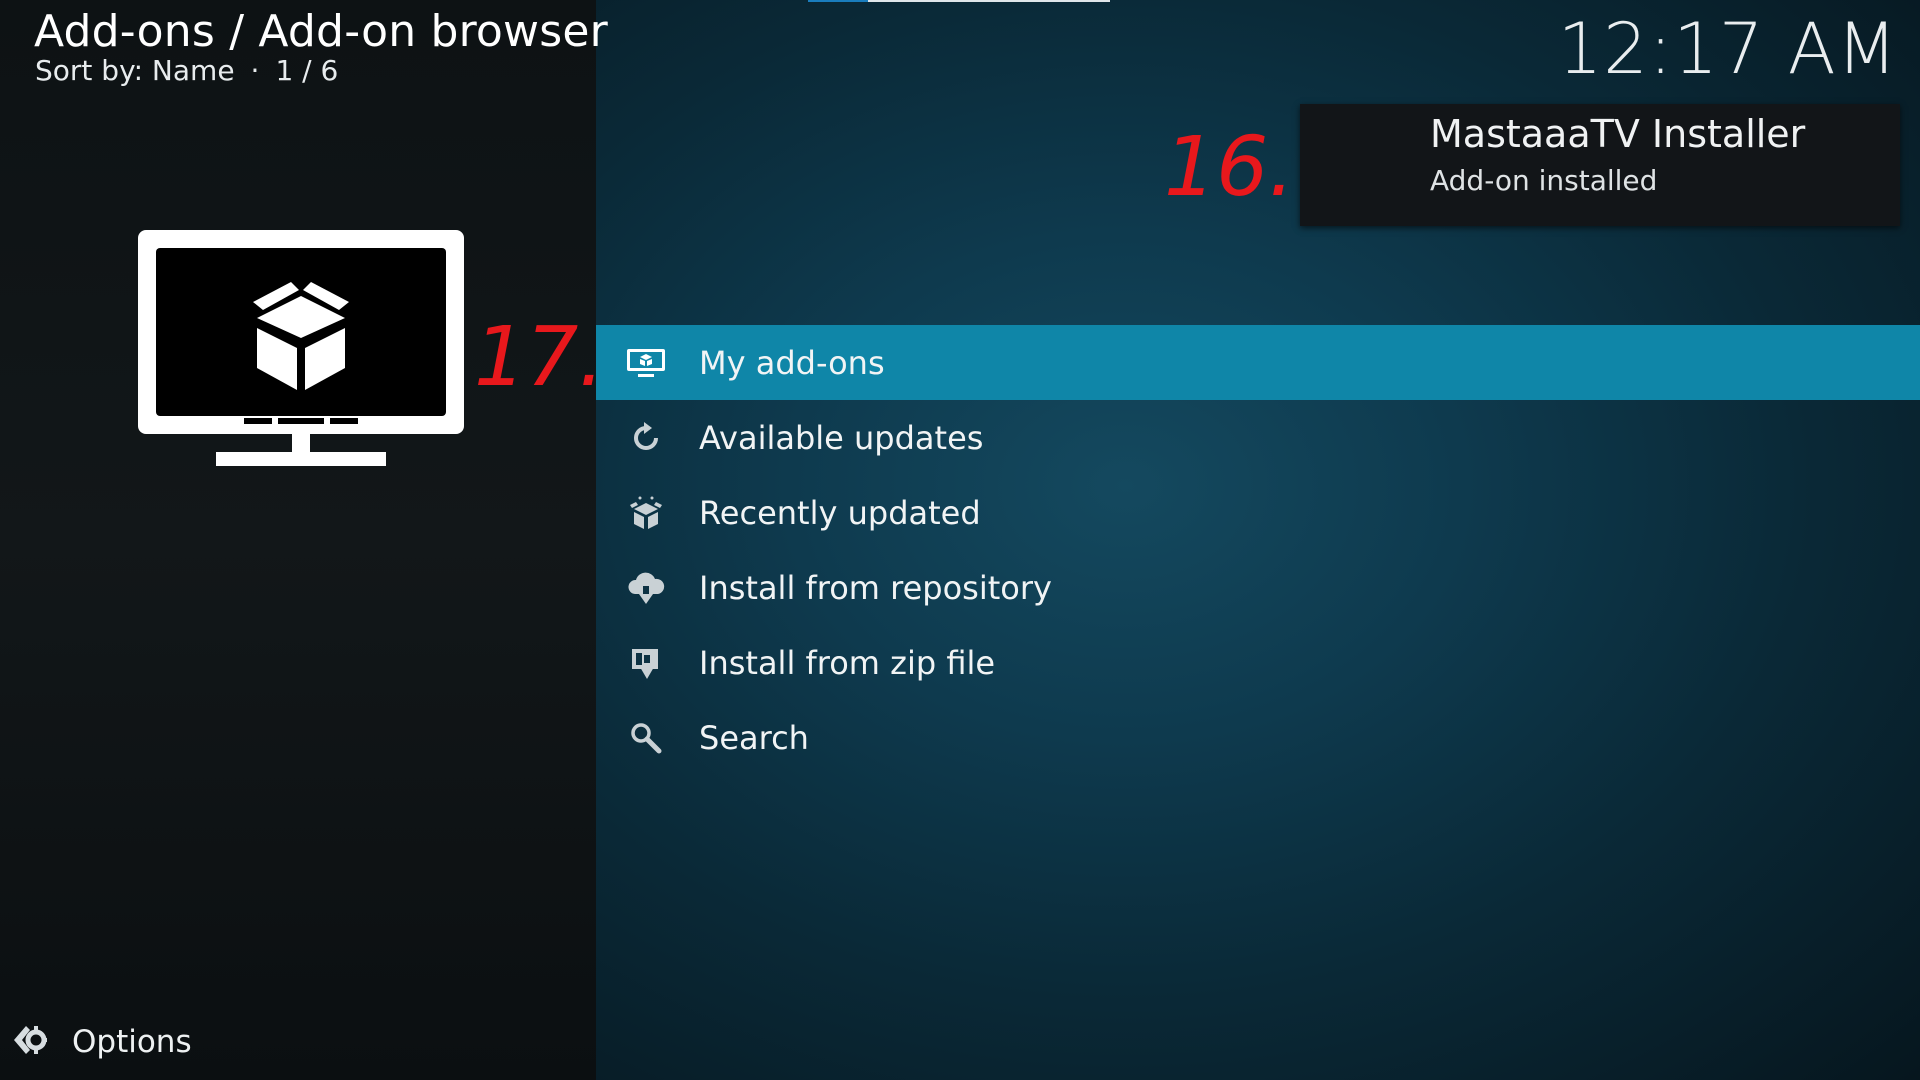 This screenshot has width=1920, height=1080. I want to click on menu-item-search: Search, so click(1258, 737).